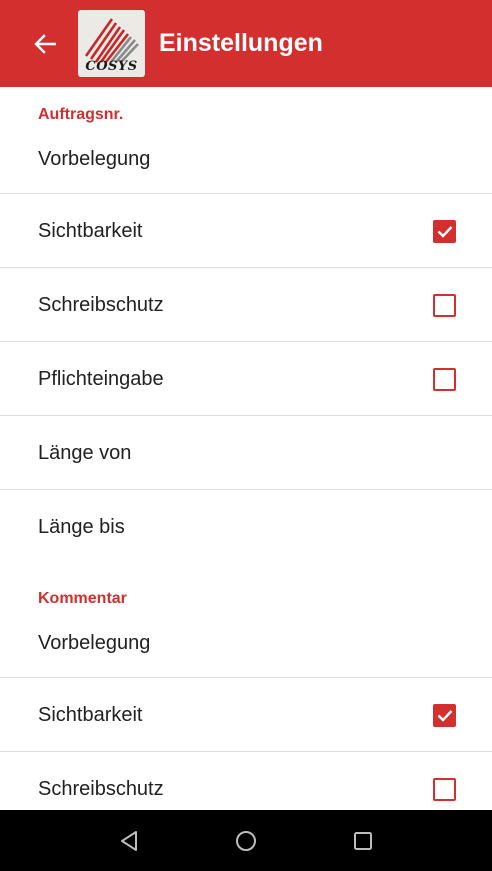  I want to click on recents-square-icon, so click(363, 840).